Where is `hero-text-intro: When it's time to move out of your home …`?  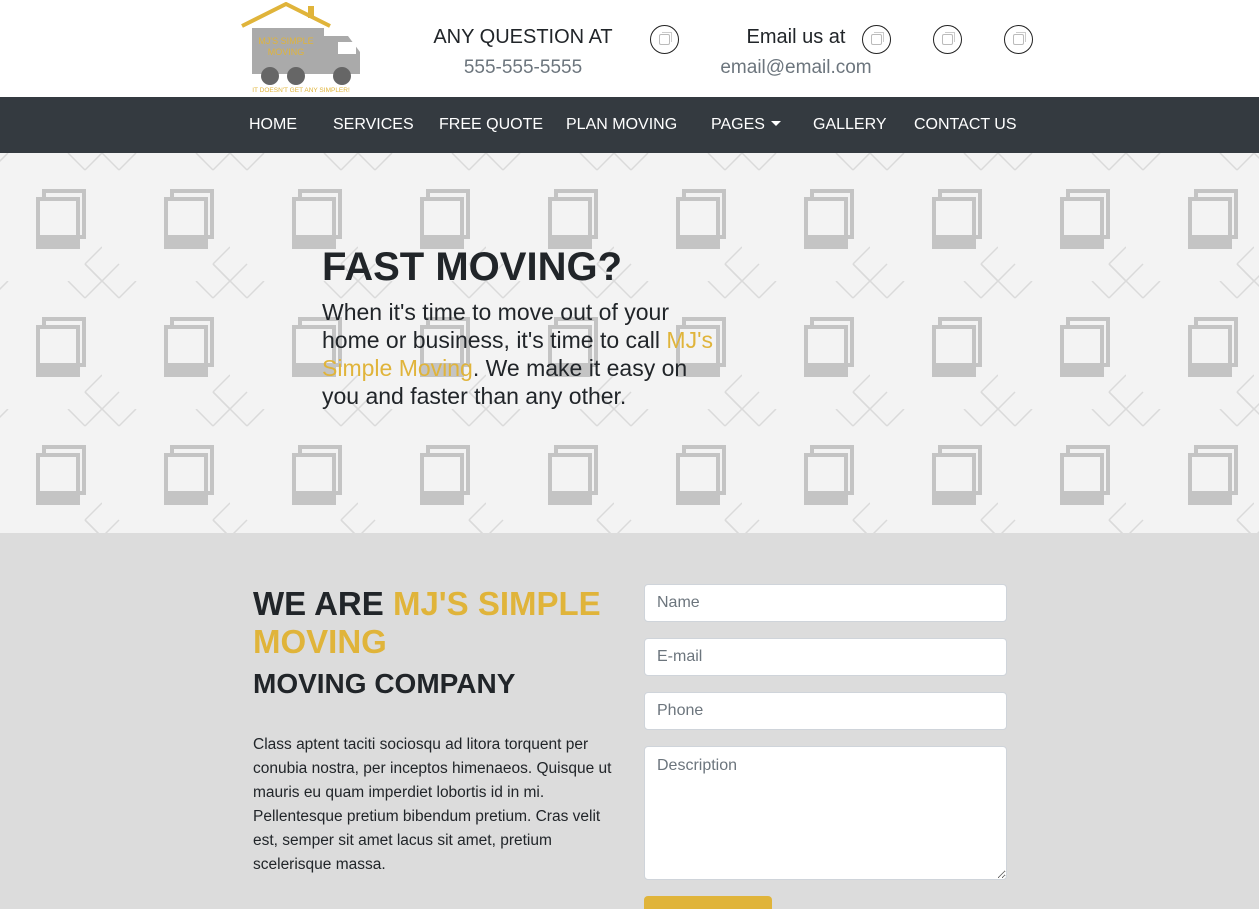
hero-text-intro: When it's time to move out of your home … is located at coordinates (495, 326).